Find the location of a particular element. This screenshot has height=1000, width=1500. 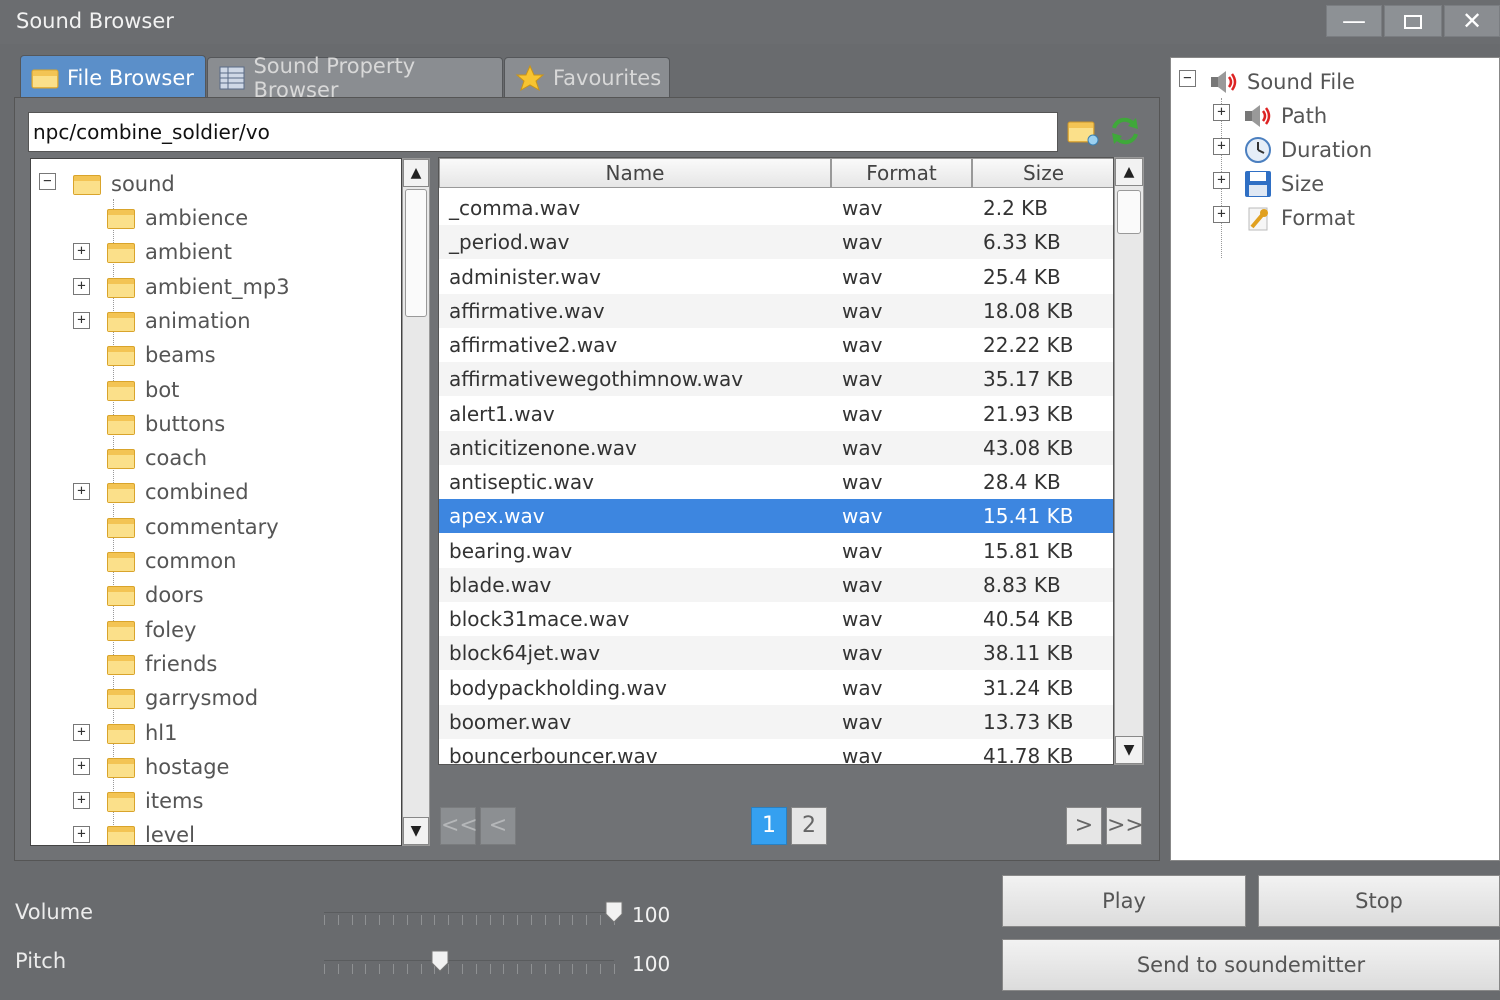

tree-scrollbar: ▲ ▼ is located at coordinates (416, 502).